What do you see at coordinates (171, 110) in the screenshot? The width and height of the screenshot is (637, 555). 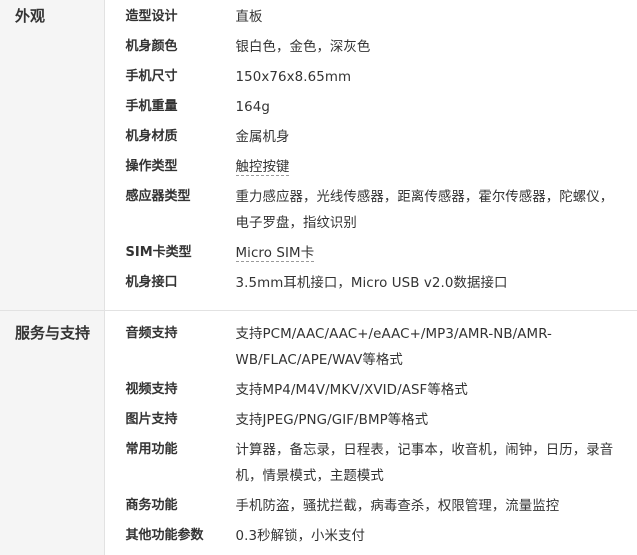 I see `spec-key: 手机重量` at bounding box center [171, 110].